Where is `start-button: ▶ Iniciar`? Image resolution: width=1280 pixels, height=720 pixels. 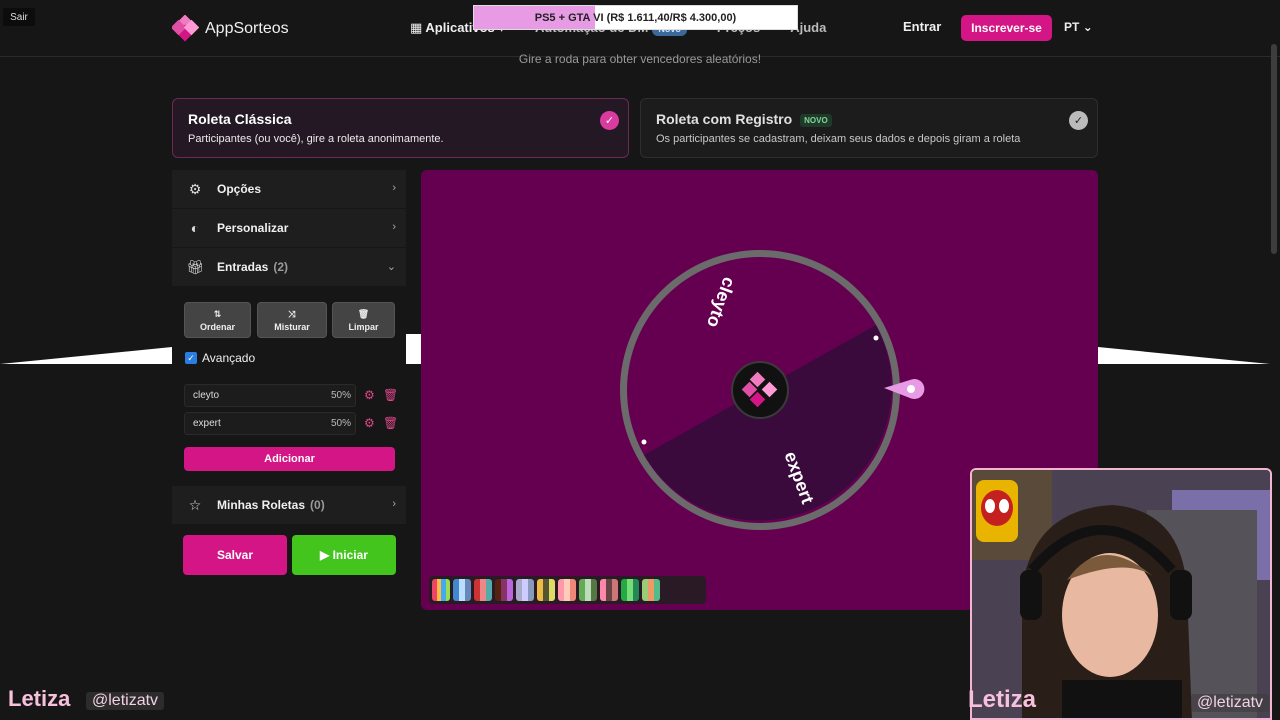
start-button: ▶ Iniciar is located at coordinates (344, 555).